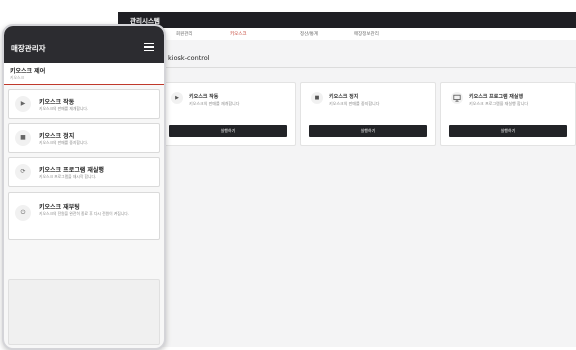 The height and width of the screenshot is (350, 576). What do you see at coordinates (214, 103) in the screenshot?
I see `card-desc: 키오스크의 판매를 재개합니다` at bounding box center [214, 103].